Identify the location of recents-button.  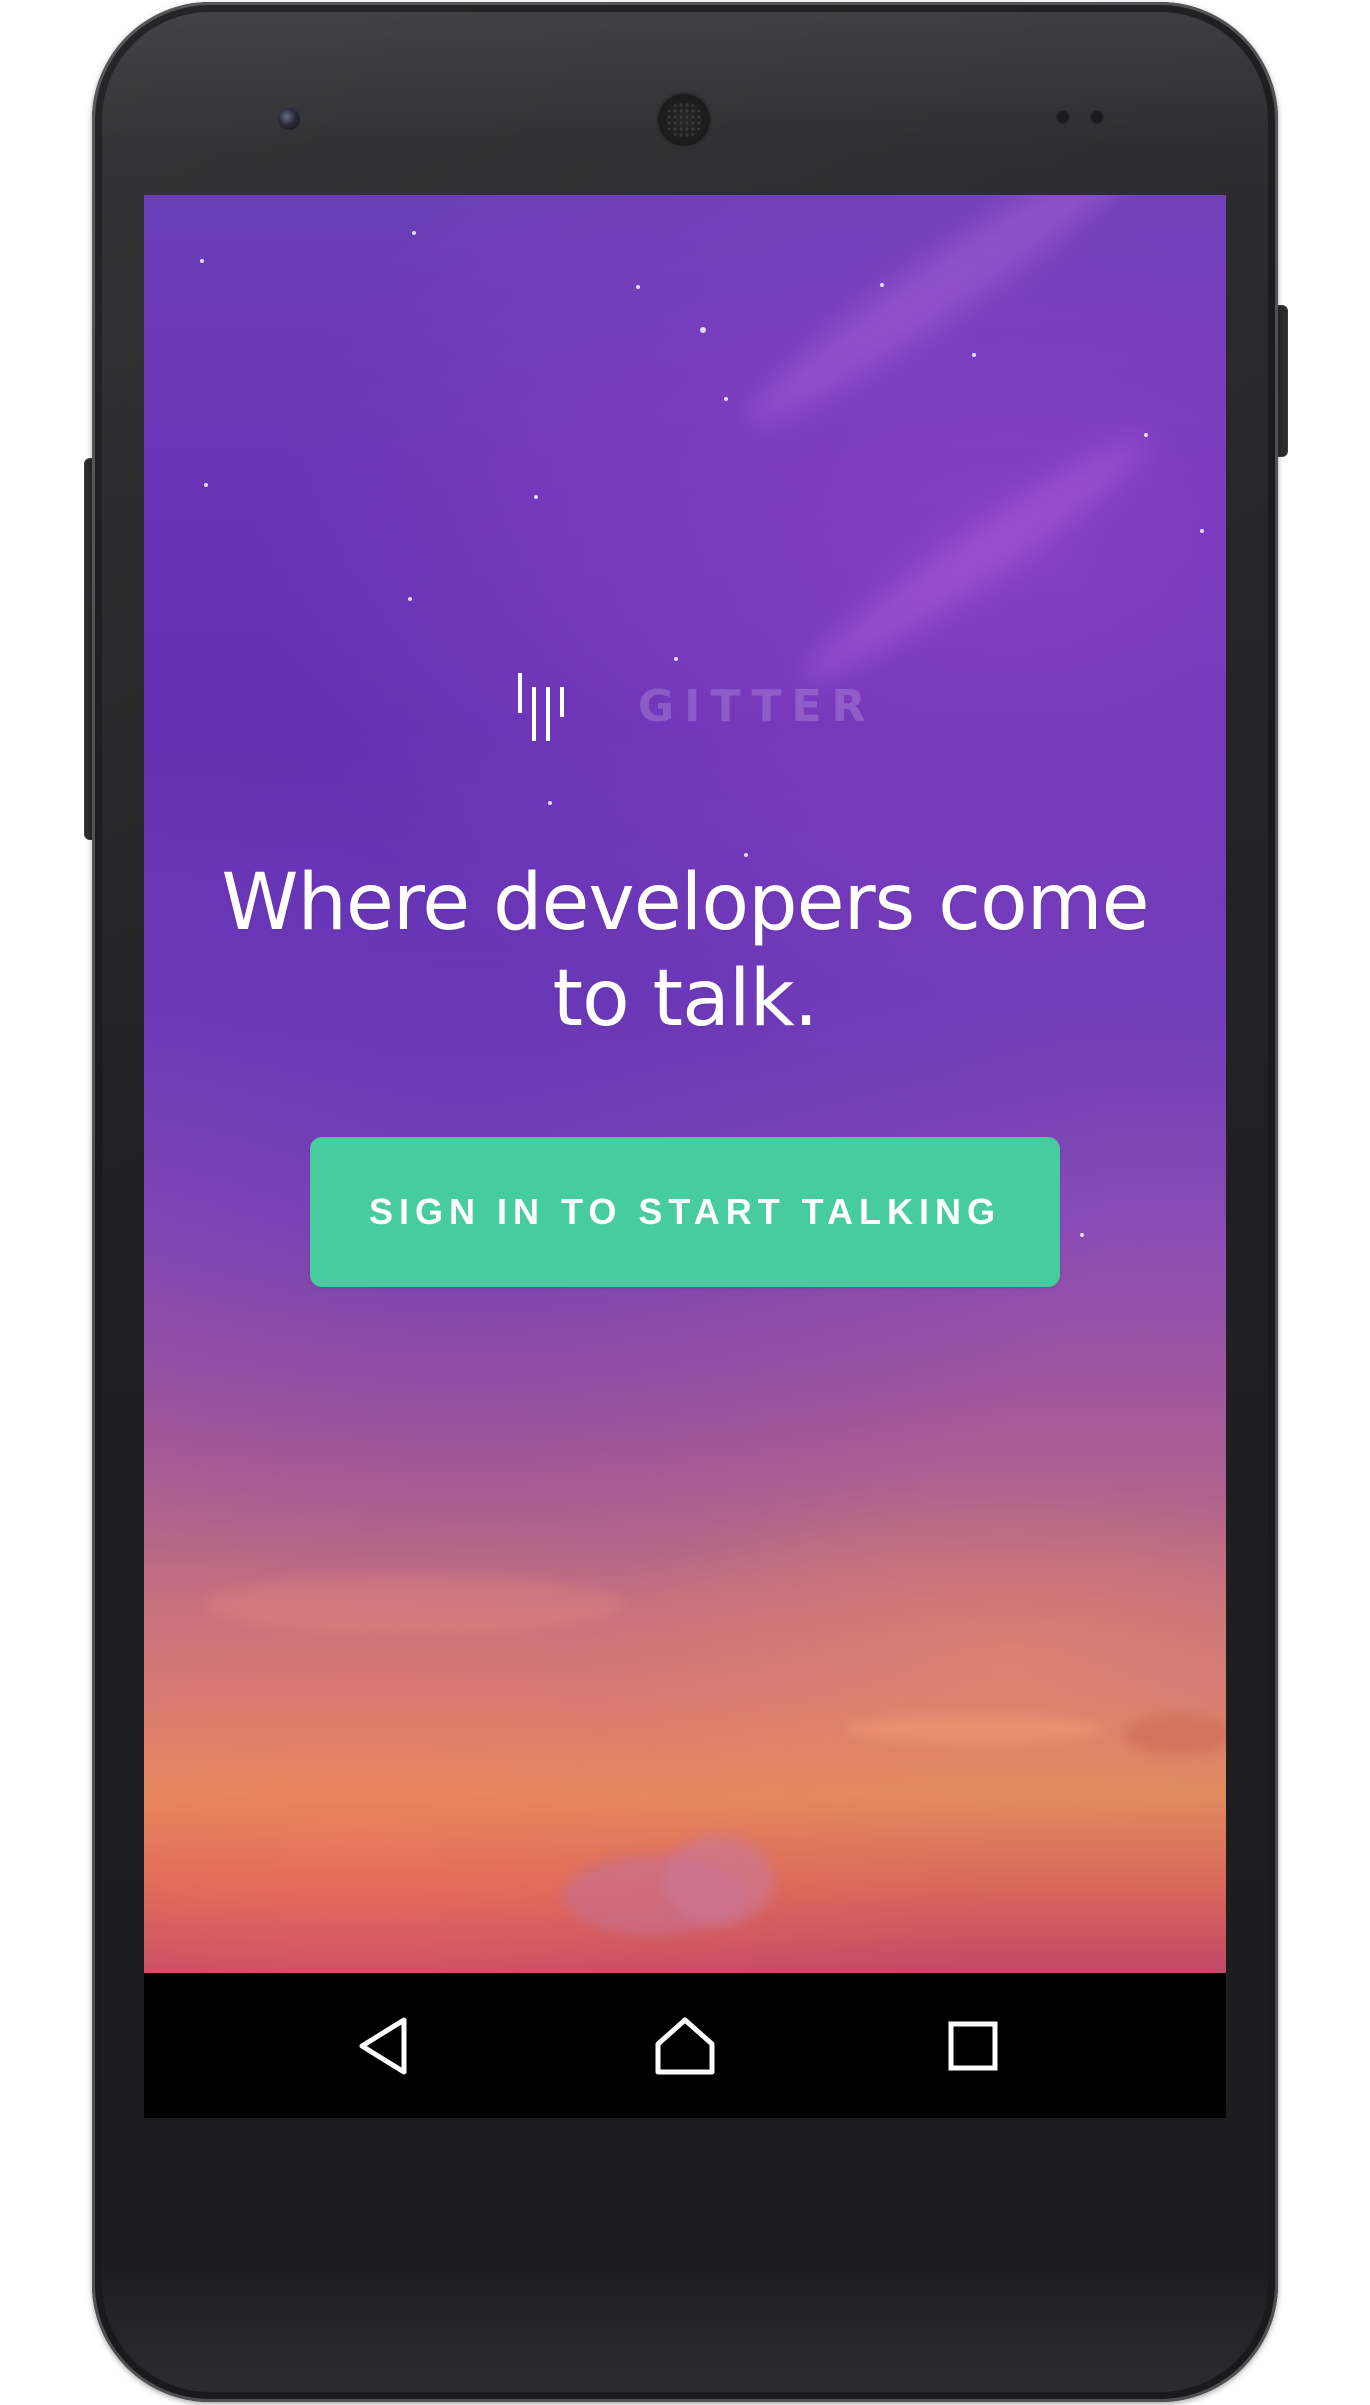
(973, 2045).